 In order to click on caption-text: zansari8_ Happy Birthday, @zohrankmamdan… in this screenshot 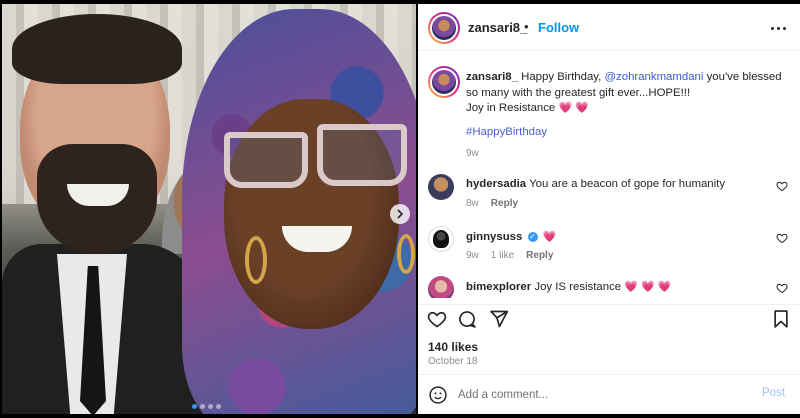, I will do `click(630, 93)`.